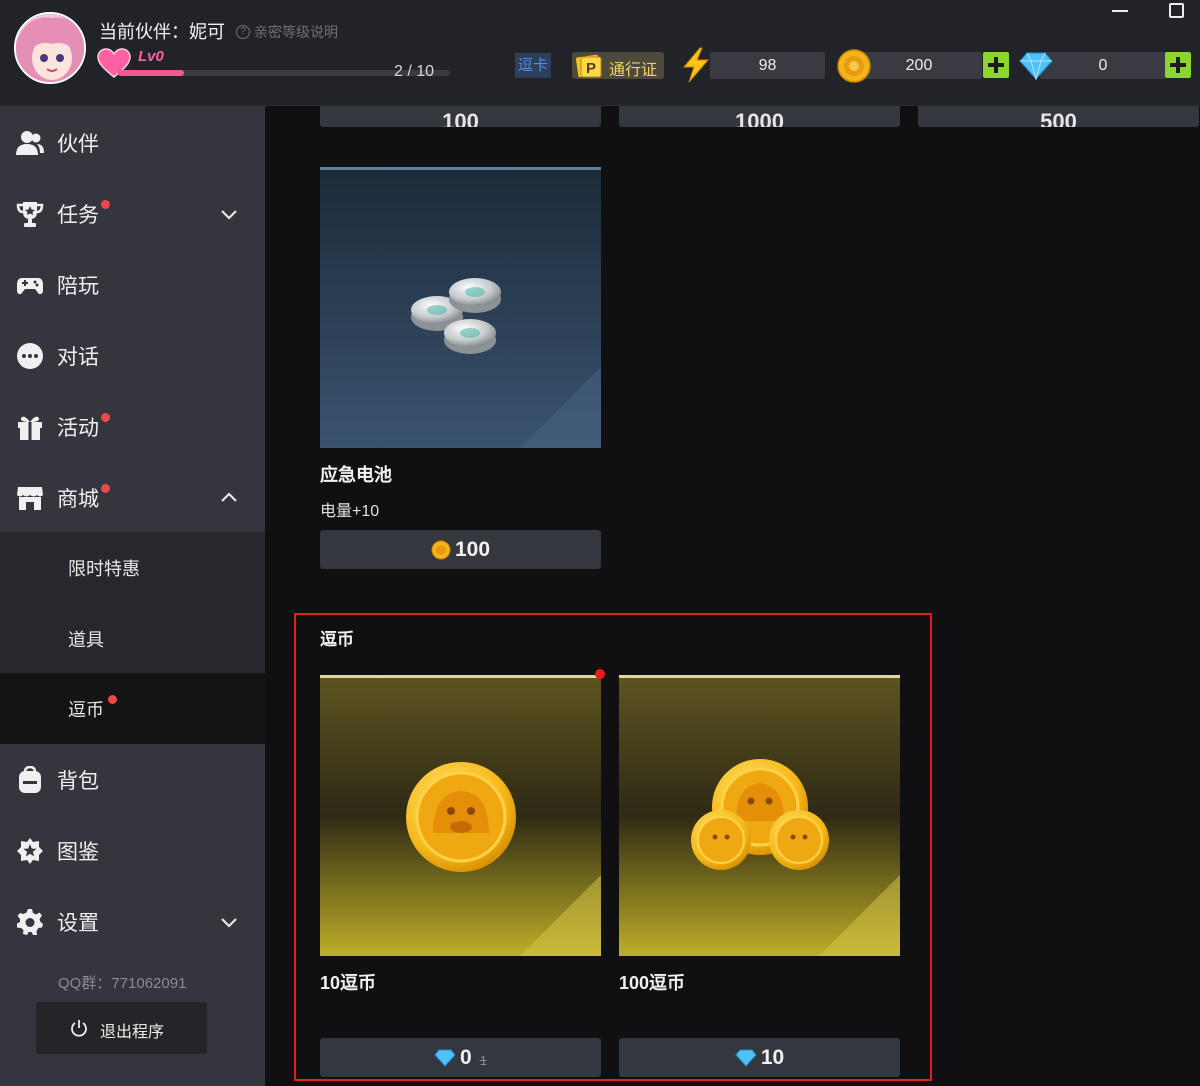 Image resolution: width=1200 pixels, height=1086 pixels. Describe the element at coordinates (30, 355) in the screenshot. I see `chat-icon` at that location.